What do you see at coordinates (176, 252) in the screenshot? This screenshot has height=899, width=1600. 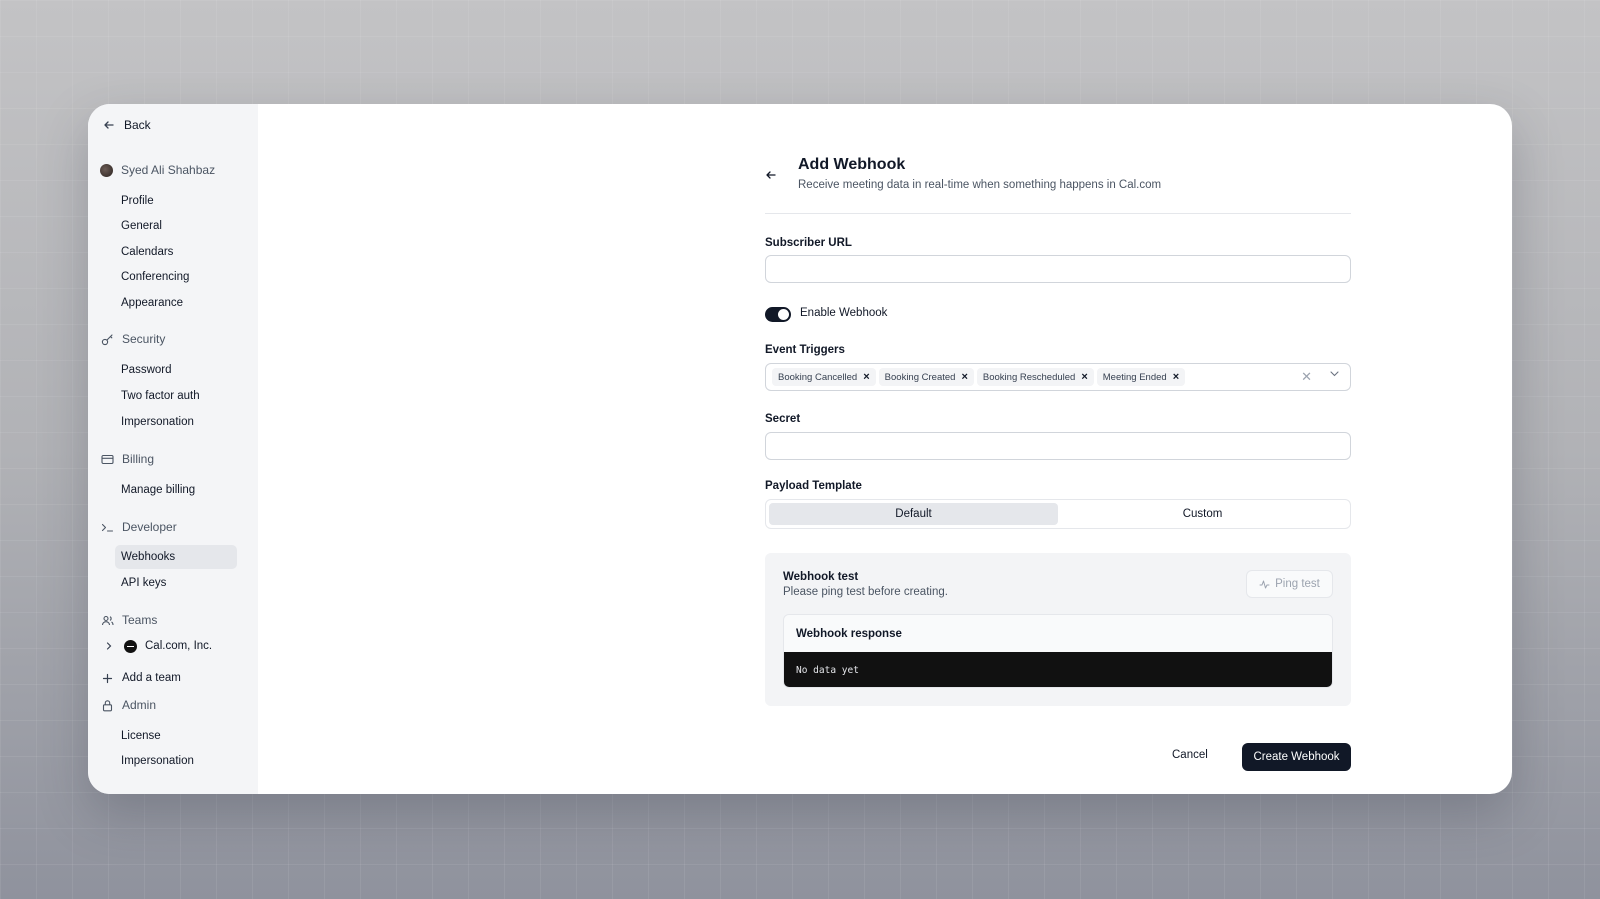 I see `sidebar-item-calendars: Calendars` at bounding box center [176, 252].